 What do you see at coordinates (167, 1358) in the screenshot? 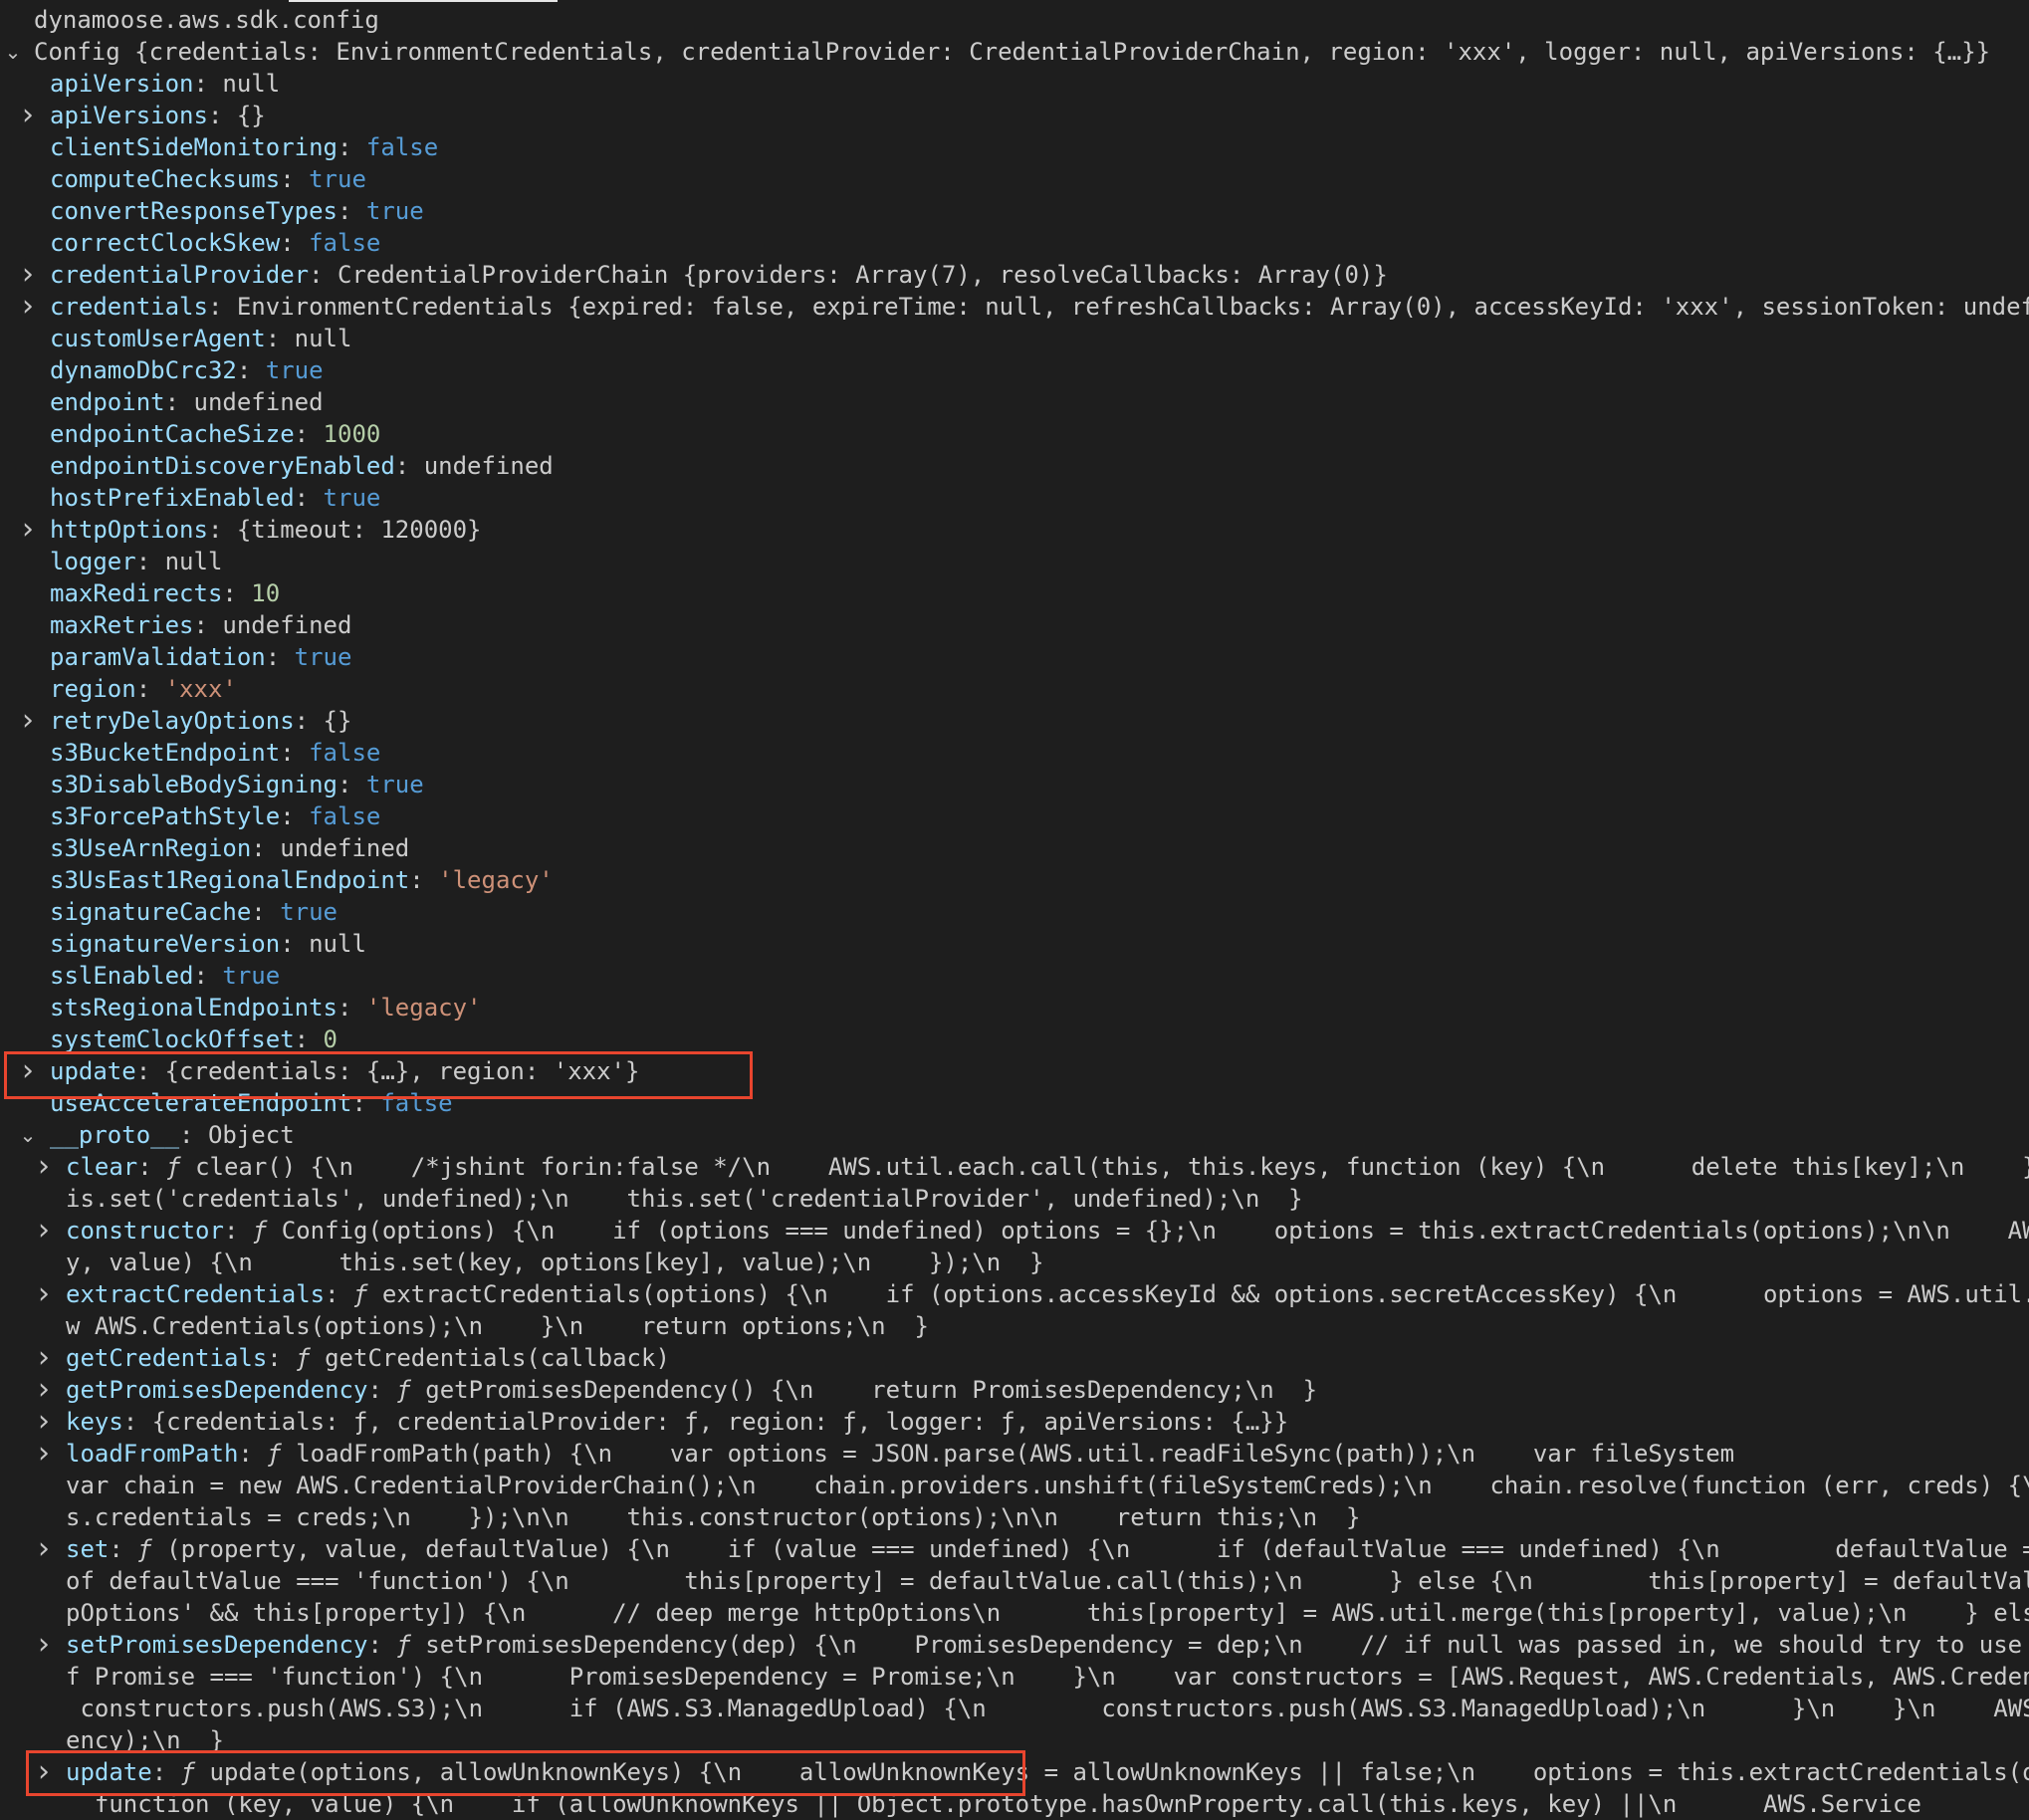
I see `proto-member-key: getCredentials` at bounding box center [167, 1358].